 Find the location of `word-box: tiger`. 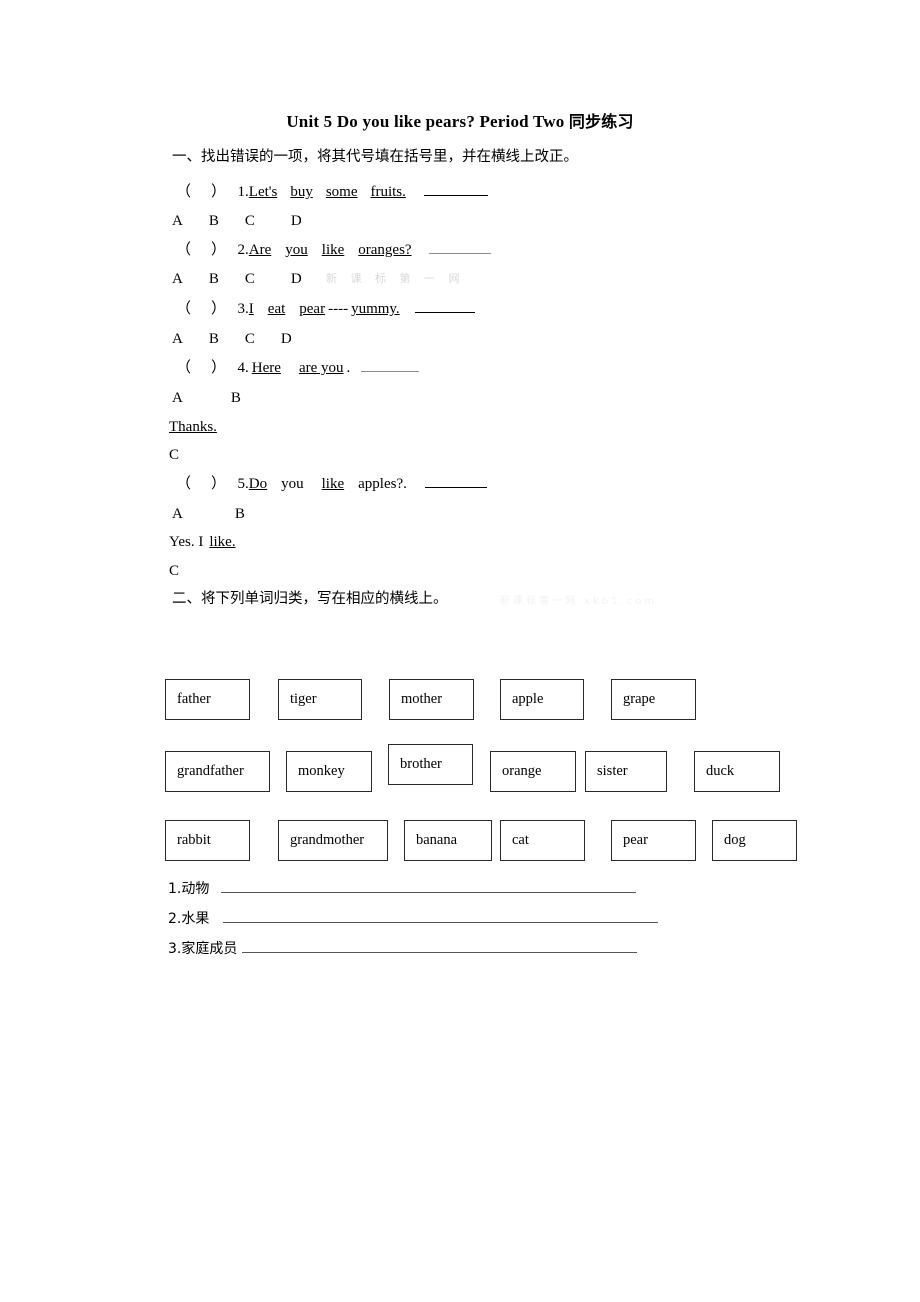

word-box: tiger is located at coordinates (320, 699).